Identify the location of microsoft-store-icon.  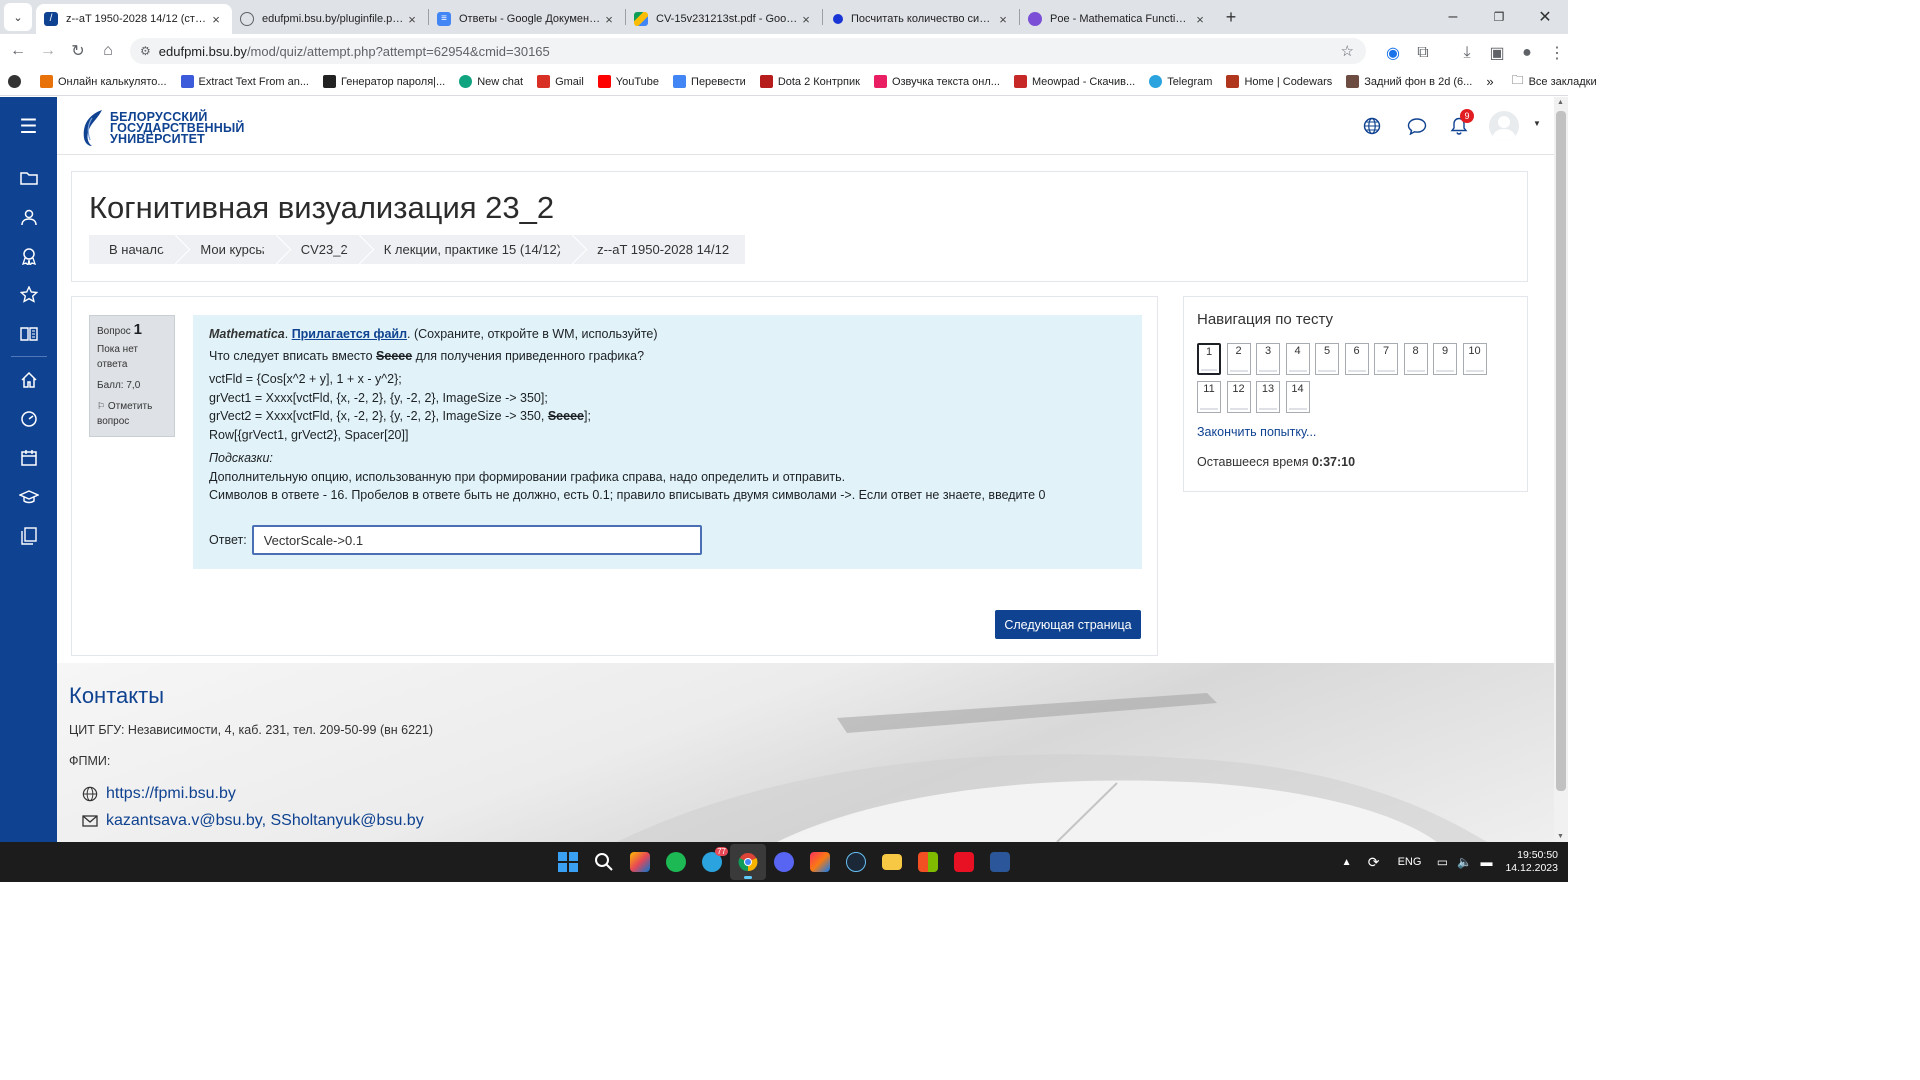
(928, 862).